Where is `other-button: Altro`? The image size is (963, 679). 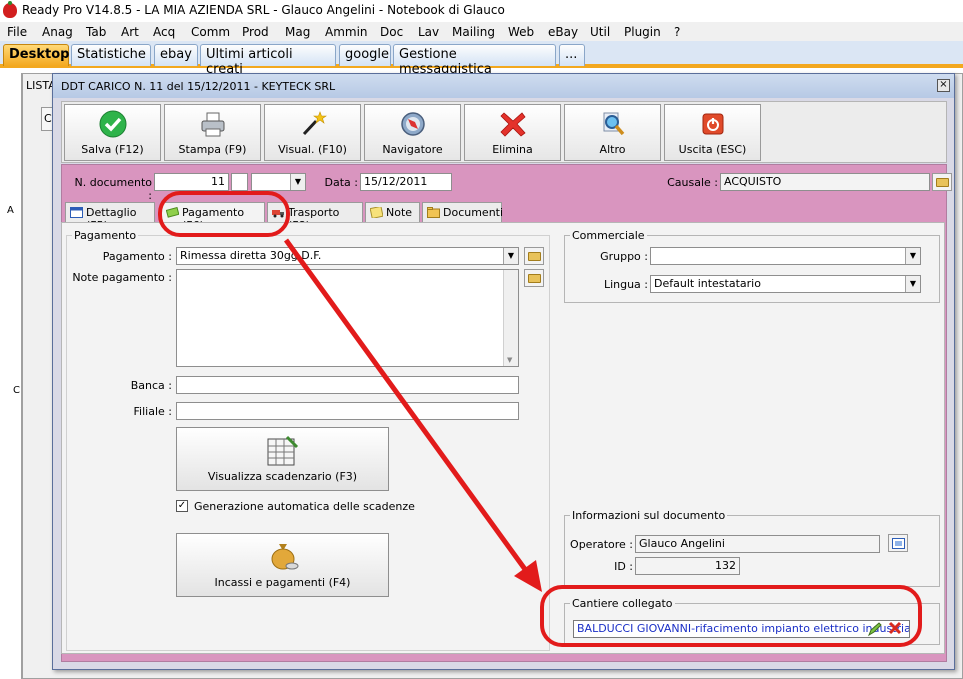
other-button: Altro is located at coordinates (612, 132).